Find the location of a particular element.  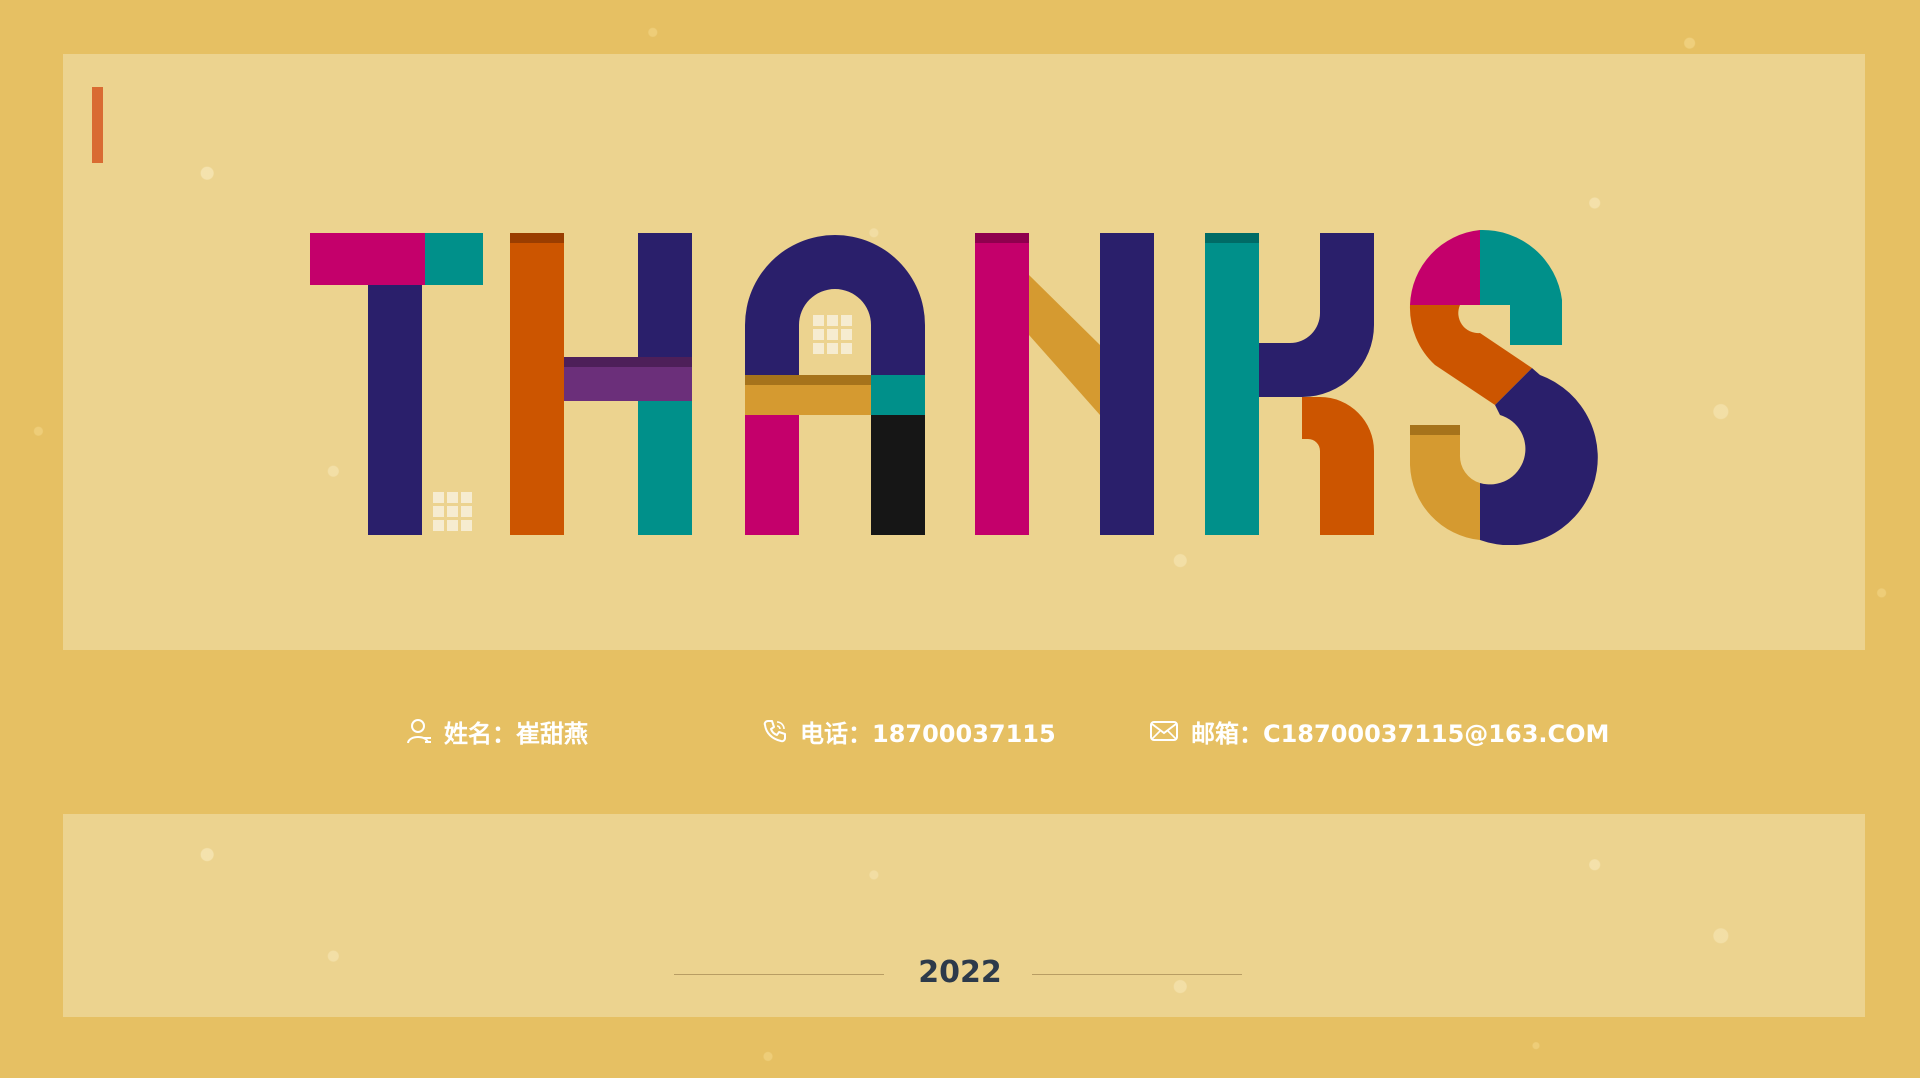

letter-h is located at coordinates (601, 384).